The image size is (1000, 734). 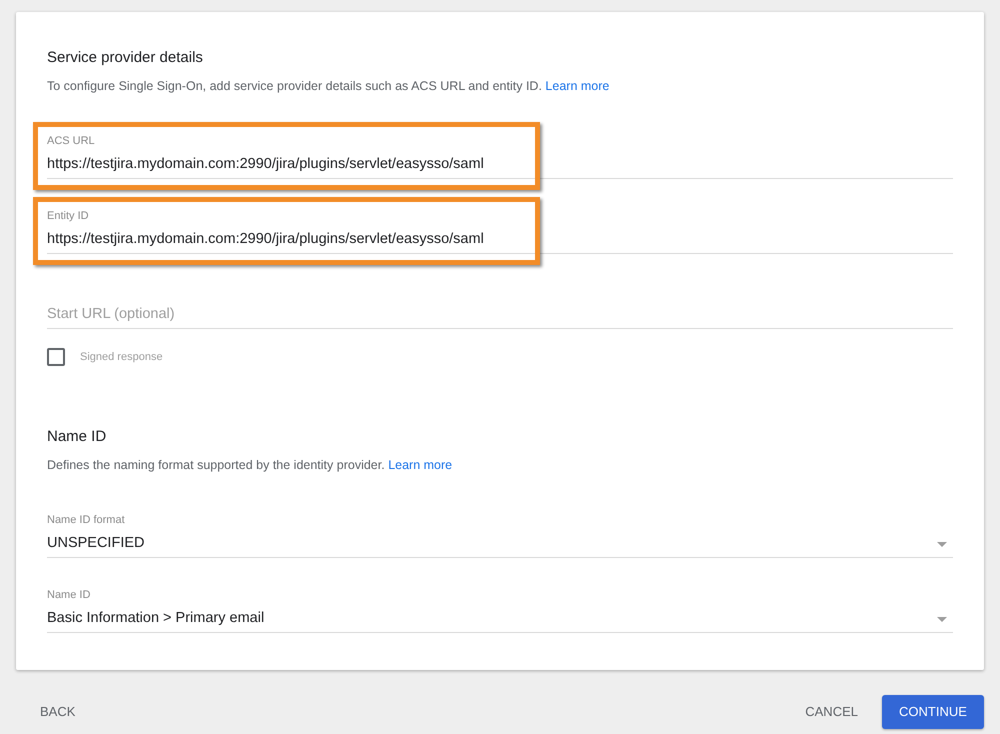 What do you see at coordinates (68, 595) in the screenshot?
I see `field-label: Name ID` at bounding box center [68, 595].